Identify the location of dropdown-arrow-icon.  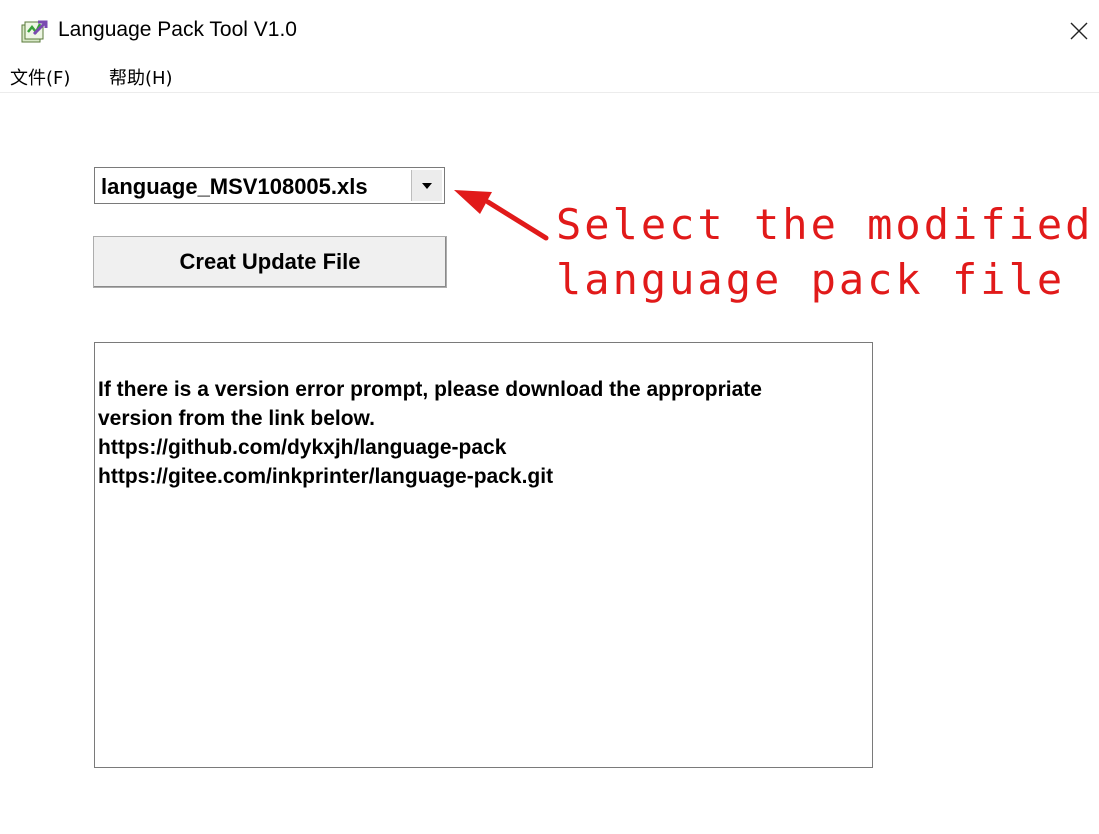
(427, 185).